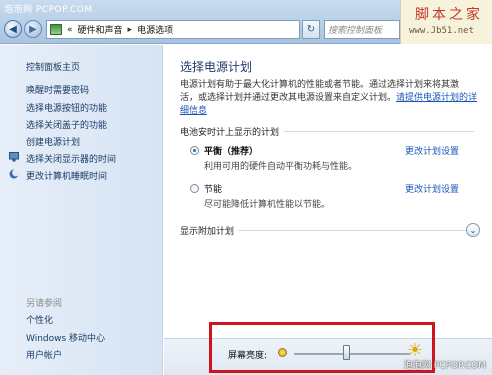 This screenshot has width=492, height=375. Describe the element at coordinates (44, 304) in the screenshot. I see `see-also-heading: 另请参阅` at that location.